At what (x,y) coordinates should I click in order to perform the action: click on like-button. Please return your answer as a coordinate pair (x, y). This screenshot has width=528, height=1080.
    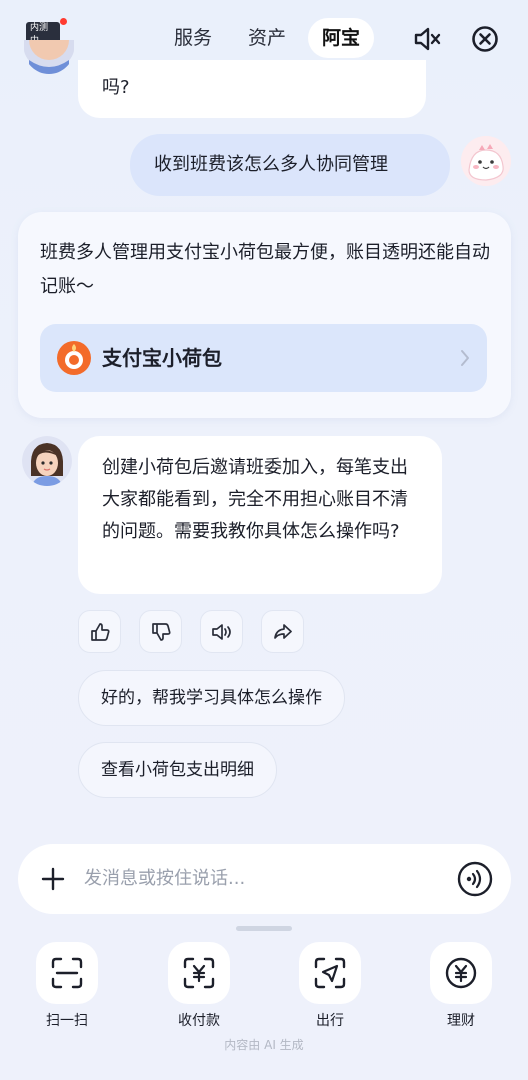
    Looking at the image, I should click on (99, 631).